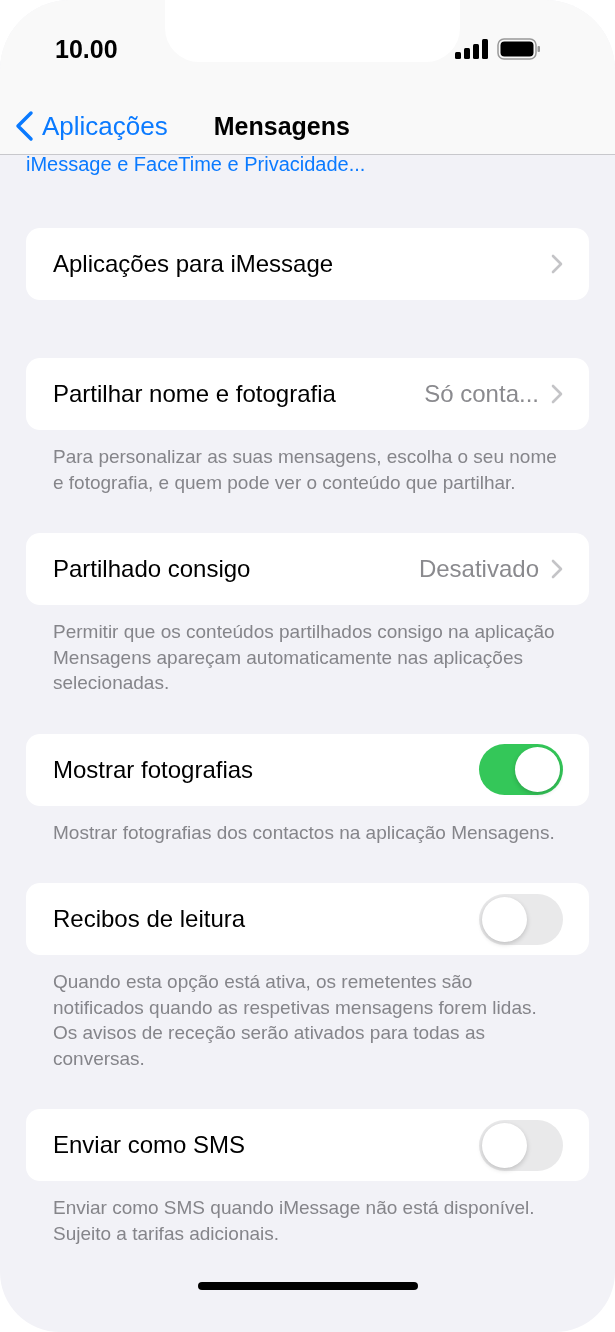 The width and height of the screenshot is (615, 1332). Describe the element at coordinates (24, 126) in the screenshot. I see `back-icon` at that location.